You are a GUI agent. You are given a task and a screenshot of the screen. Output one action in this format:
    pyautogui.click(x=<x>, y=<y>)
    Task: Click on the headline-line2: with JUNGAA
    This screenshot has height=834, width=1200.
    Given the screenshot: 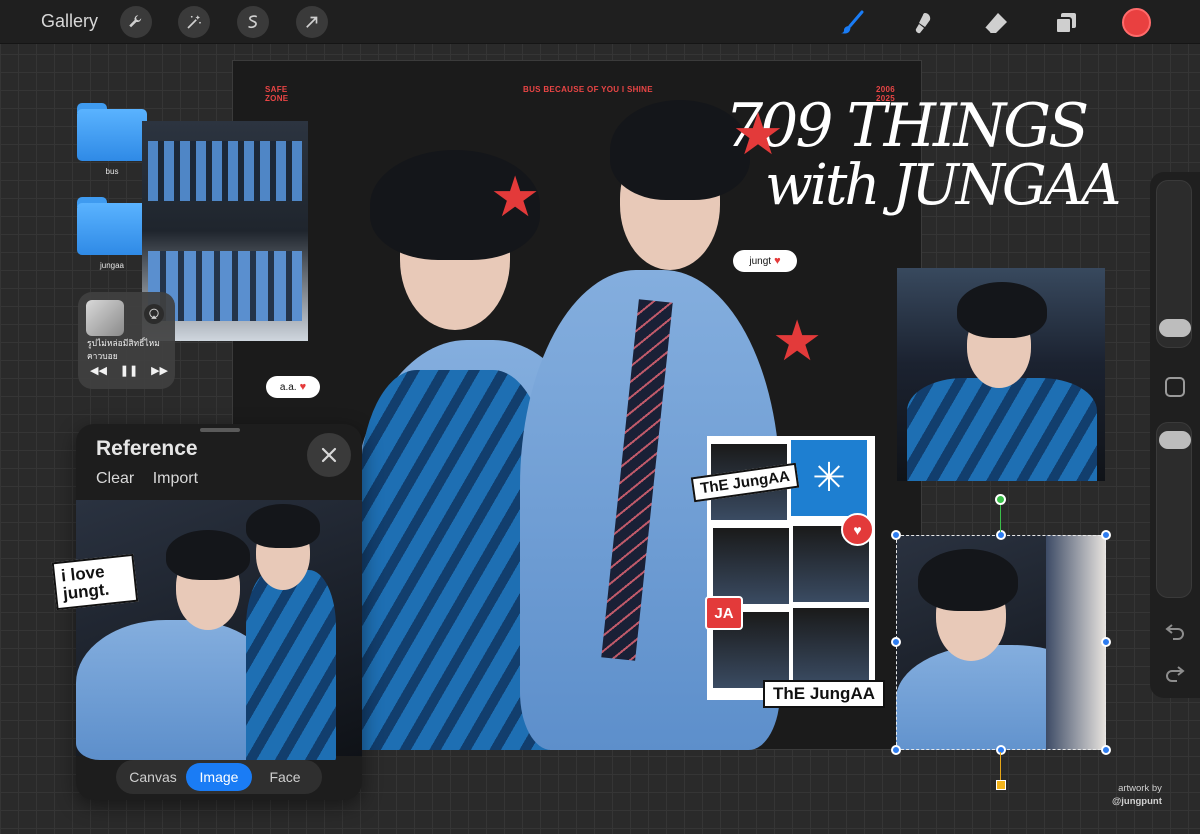 What is the action you would take?
    pyautogui.click(x=943, y=185)
    